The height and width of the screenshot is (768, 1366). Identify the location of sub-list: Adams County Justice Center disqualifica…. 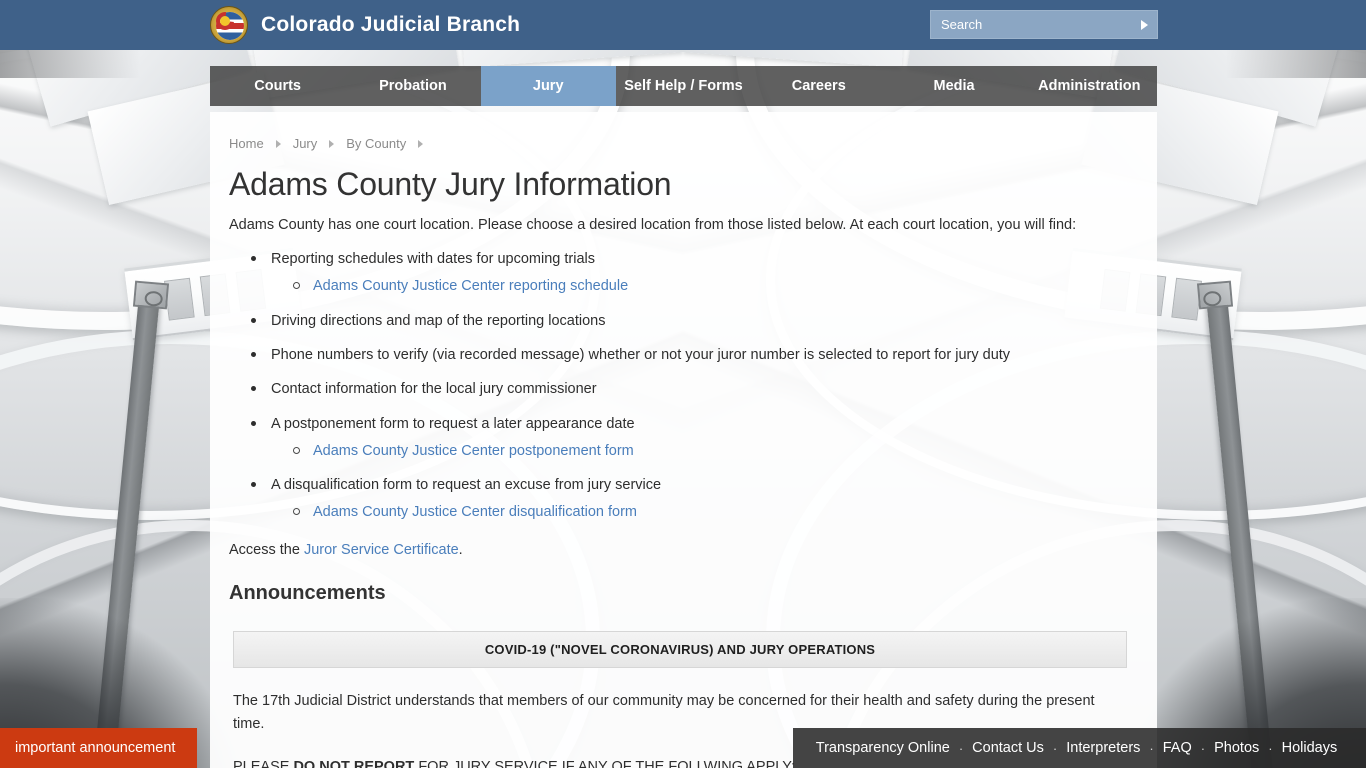
(711, 508).